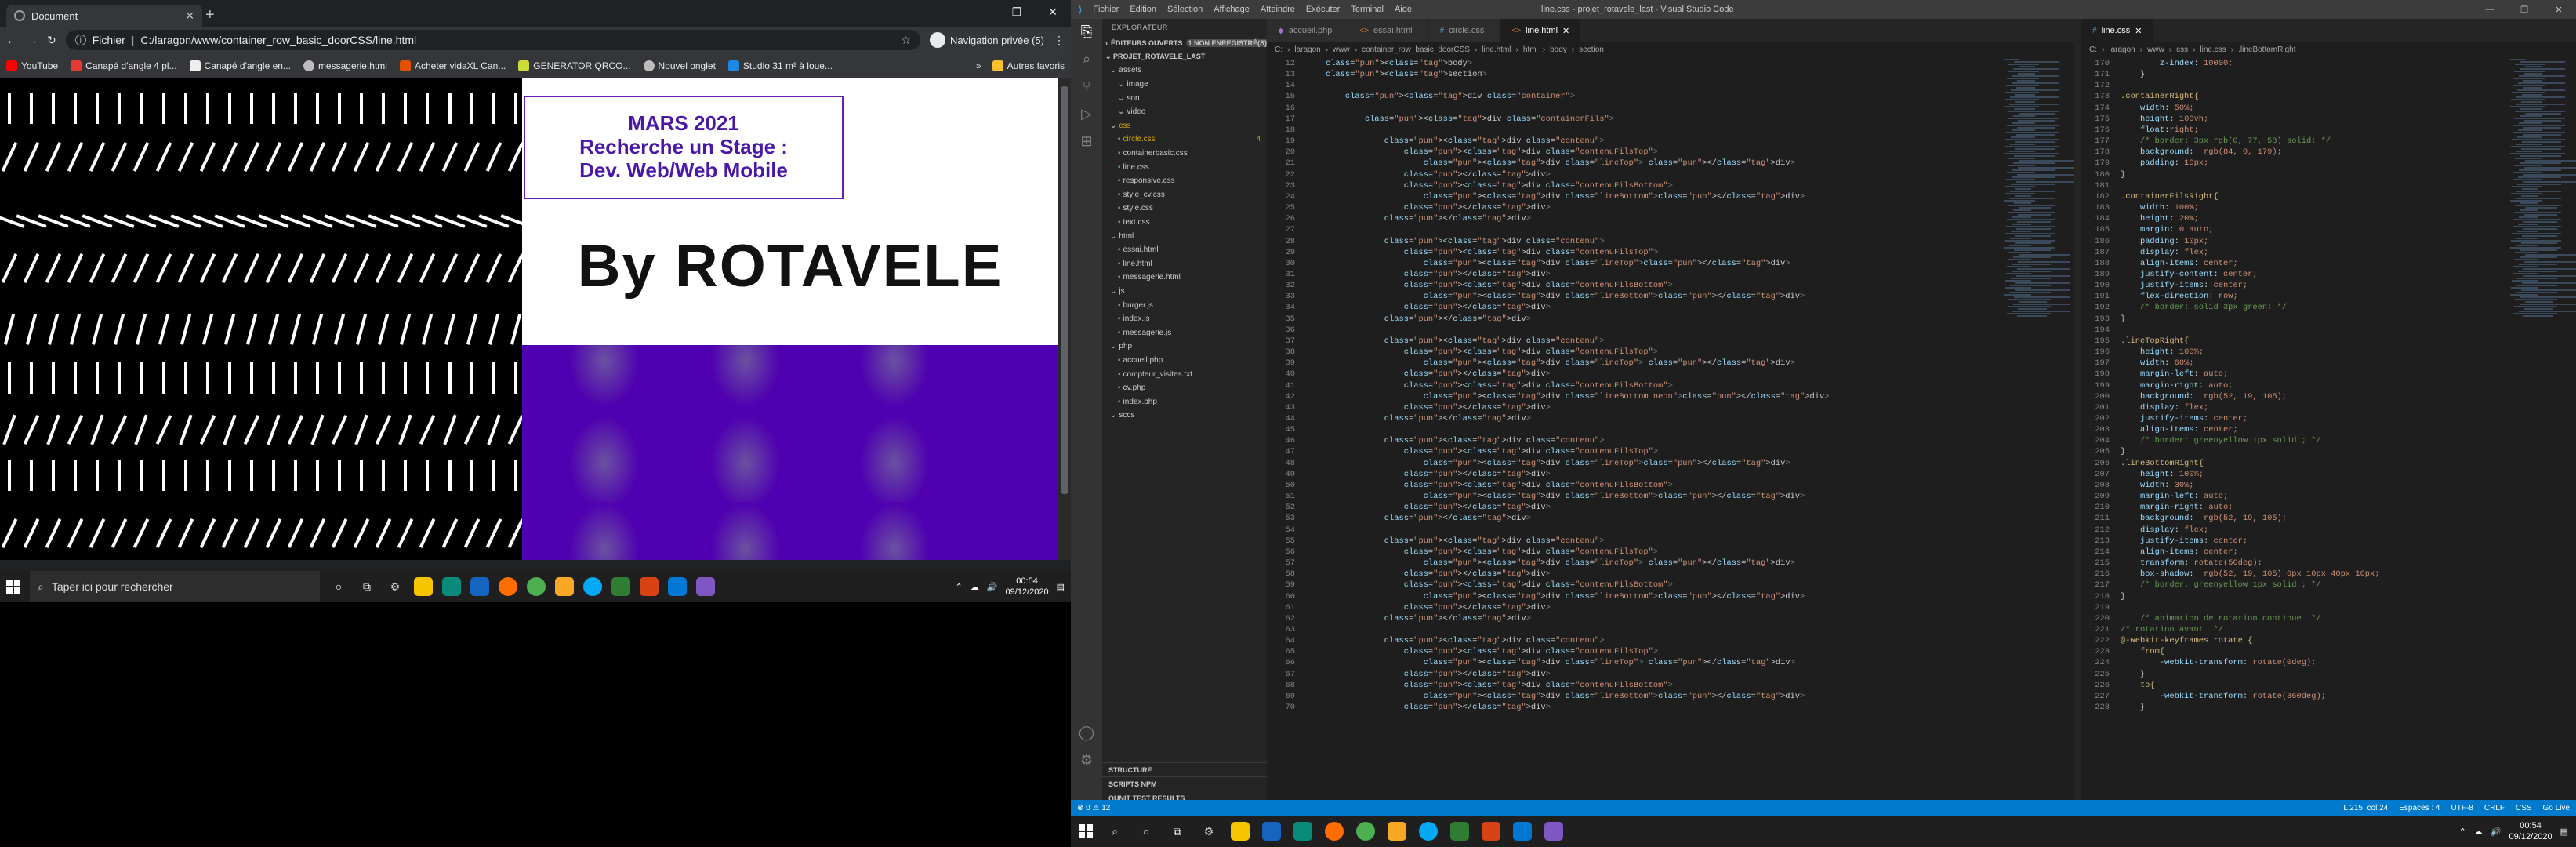 The height and width of the screenshot is (847, 2576). What do you see at coordinates (1184, 264) in the screenshot?
I see `file-item: ▪ line.html` at bounding box center [1184, 264].